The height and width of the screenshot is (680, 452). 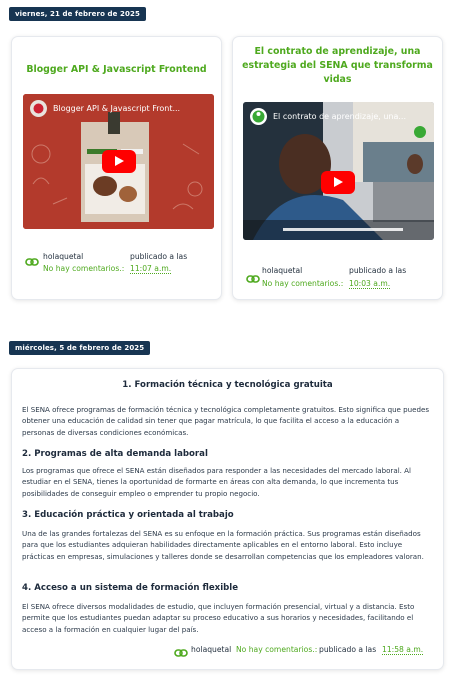 I want to click on post-title: Blogger API & Javascript Frontend, so click(x=116, y=70).